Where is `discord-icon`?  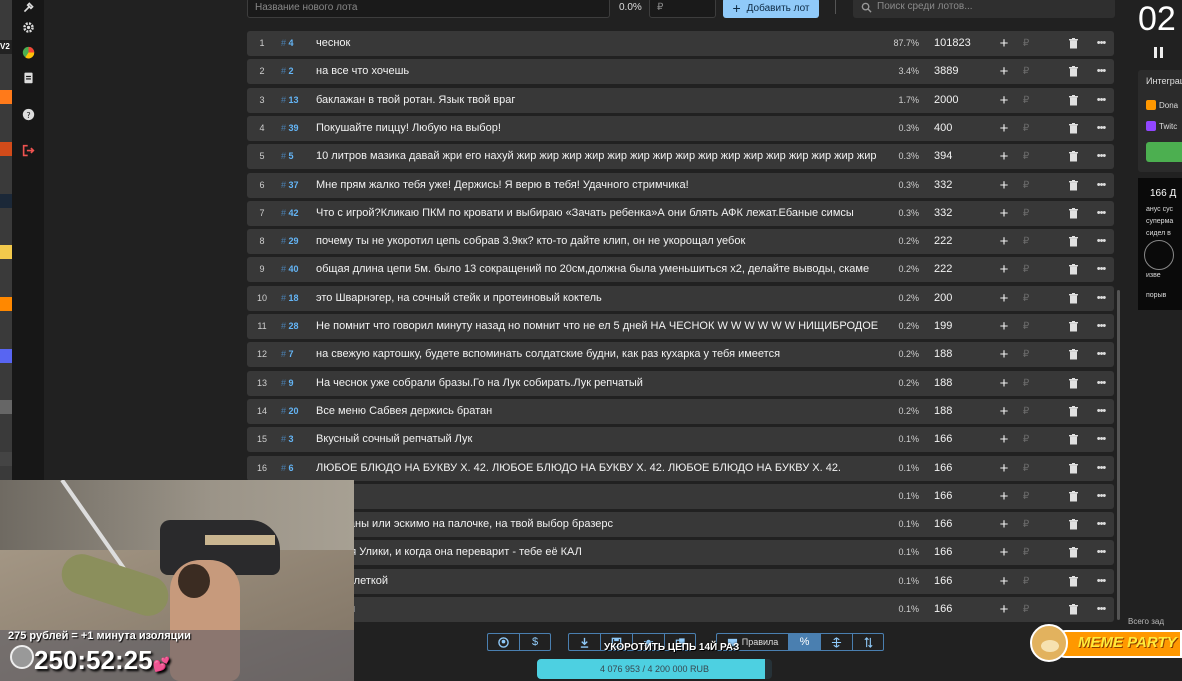 discord-icon is located at coordinates (6, 356).